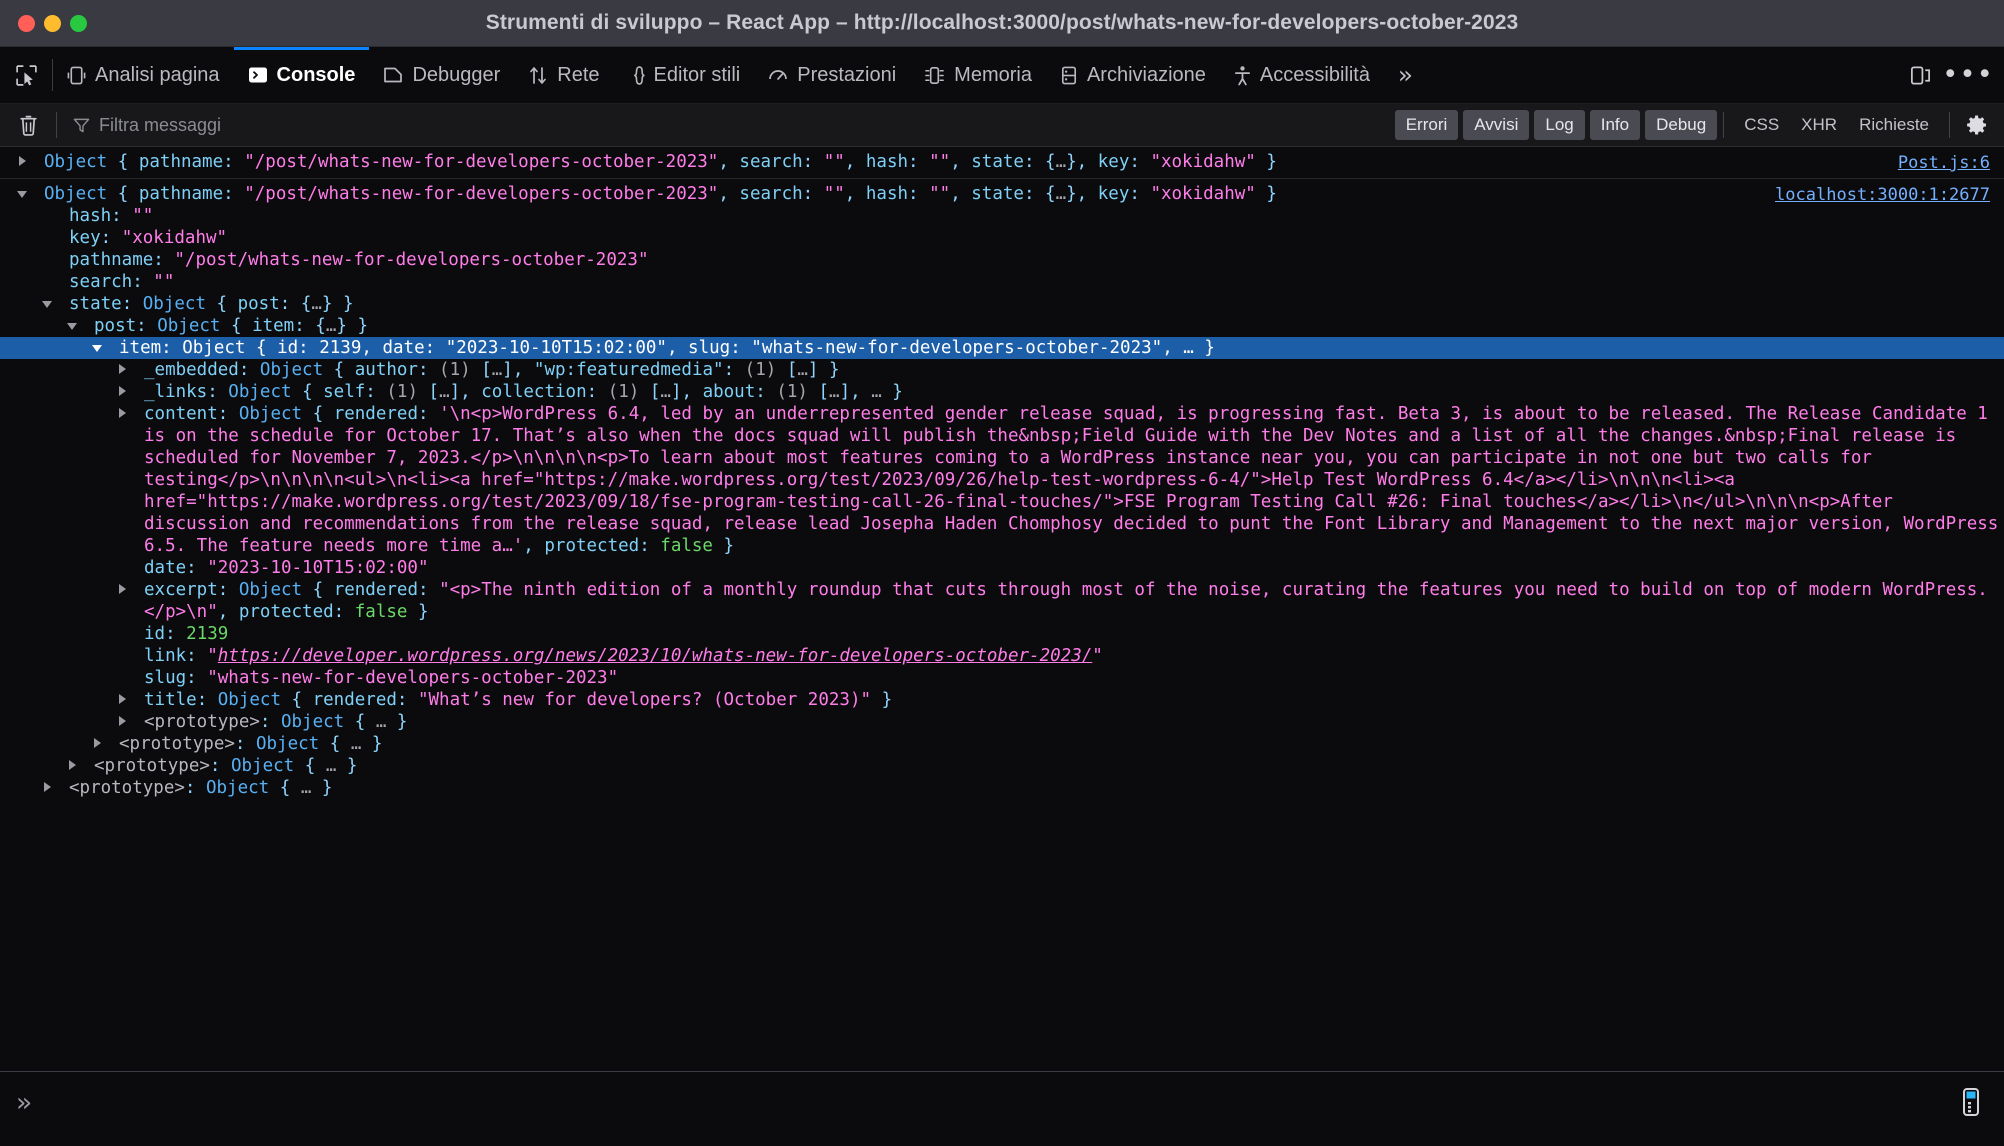 The width and height of the screenshot is (2004, 1146). What do you see at coordinates (507, 370) in the screenshot?
I see `token: ]` at bounding box center [507, 370].